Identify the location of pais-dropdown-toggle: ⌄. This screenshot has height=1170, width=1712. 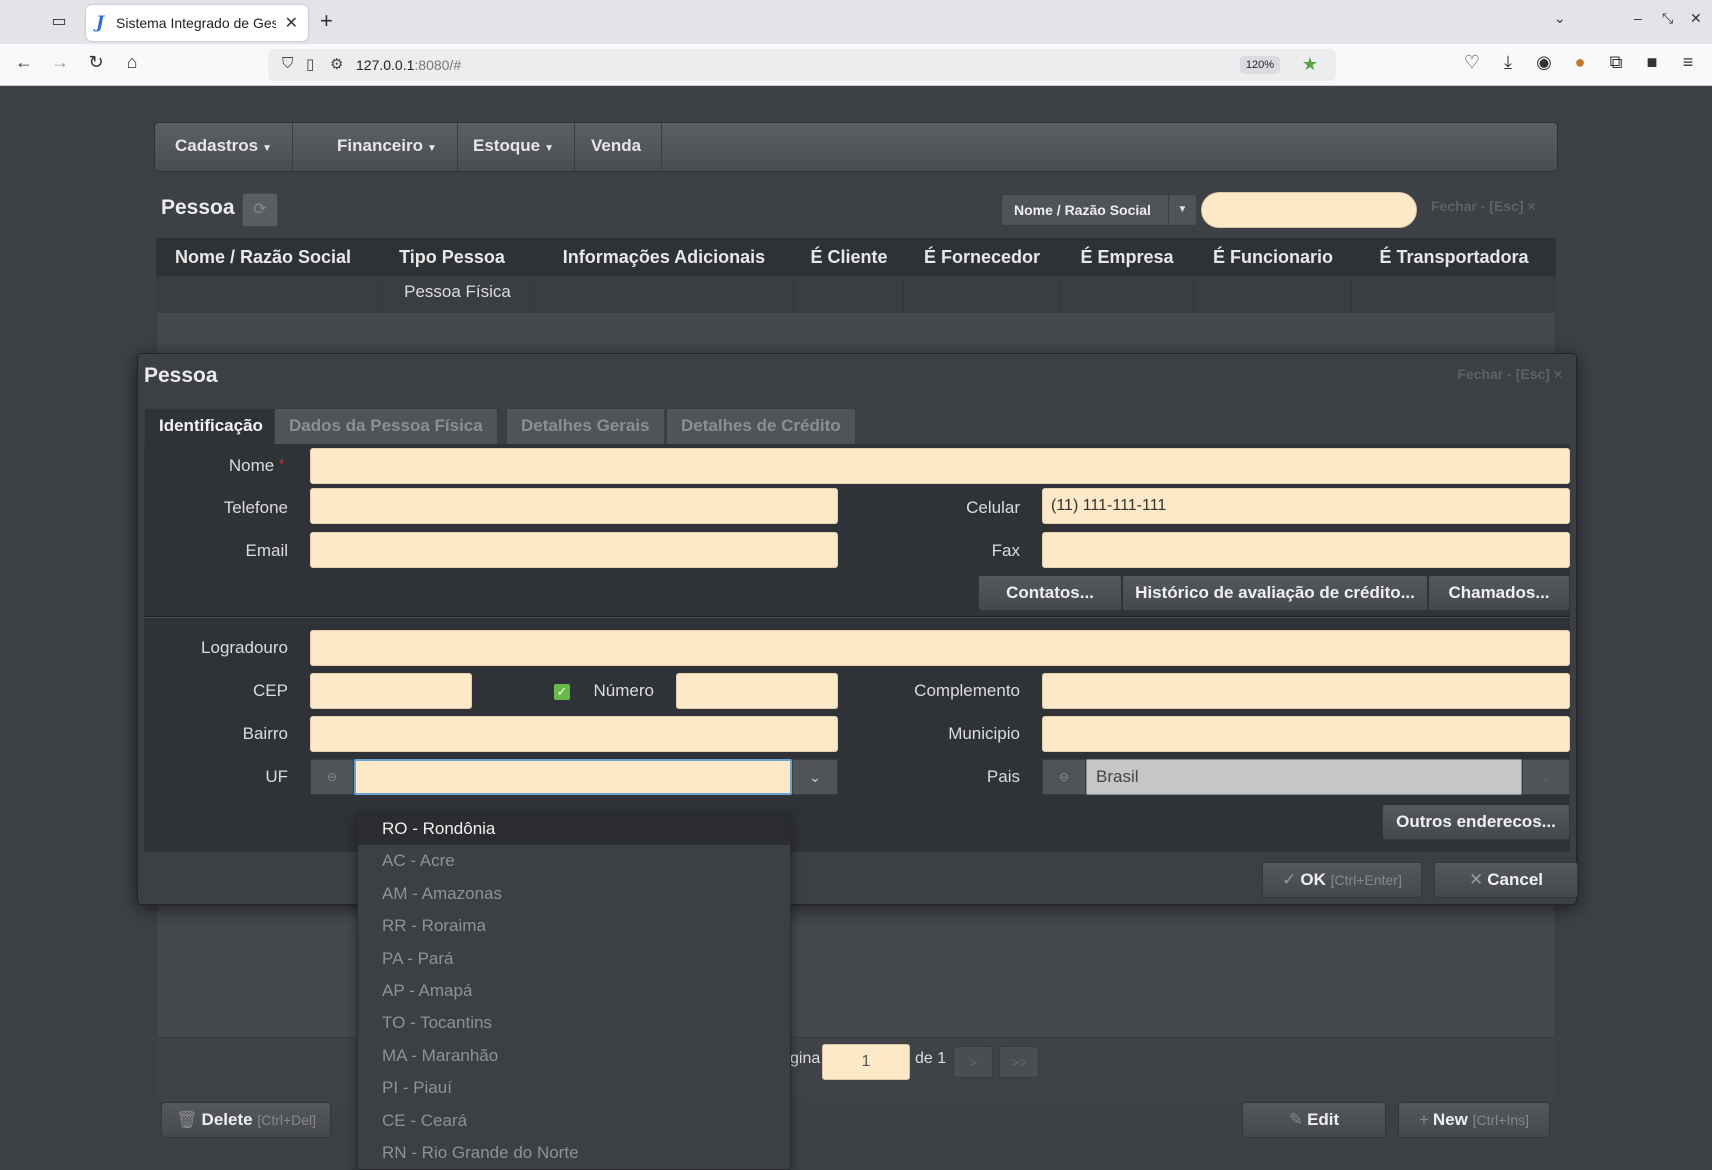
(1546, 777).